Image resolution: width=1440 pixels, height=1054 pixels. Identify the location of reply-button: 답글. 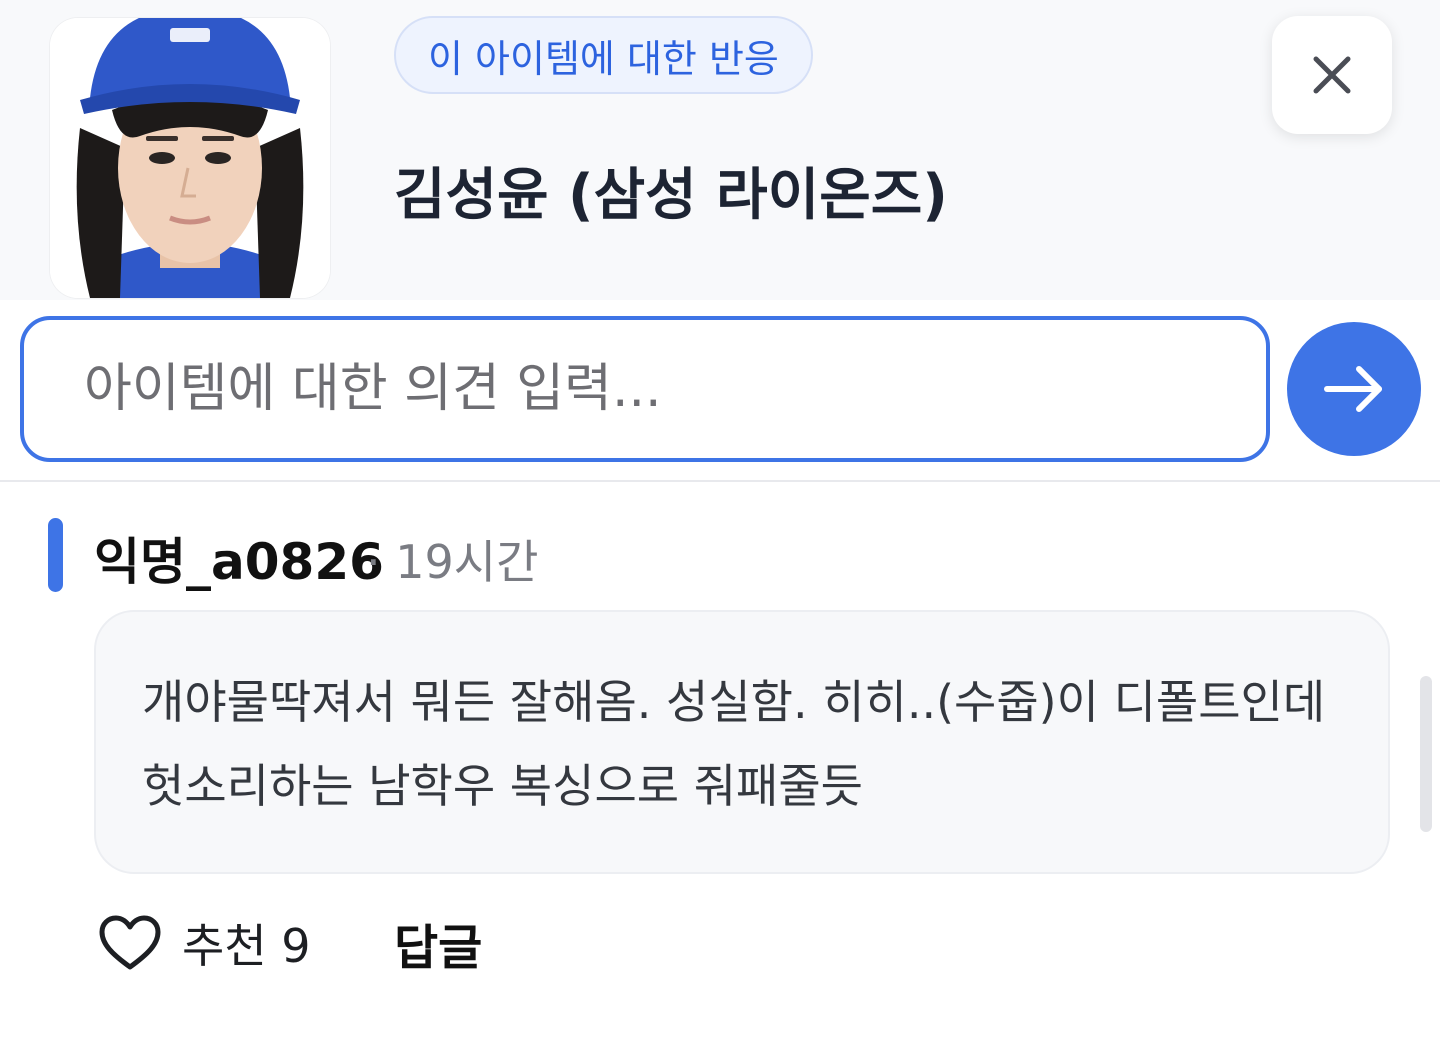
(438, 943).